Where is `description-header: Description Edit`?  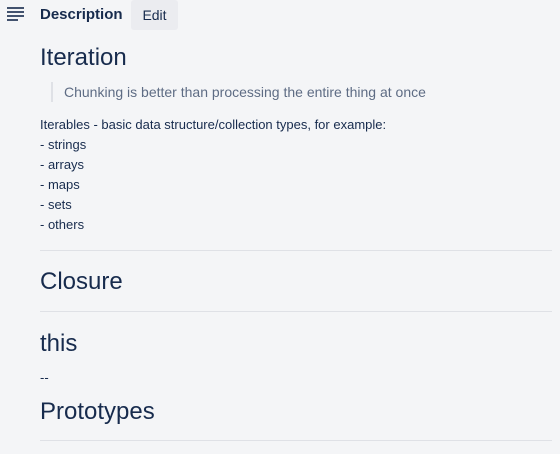 description-header: Description Edit is located at coordinates (280, 15).